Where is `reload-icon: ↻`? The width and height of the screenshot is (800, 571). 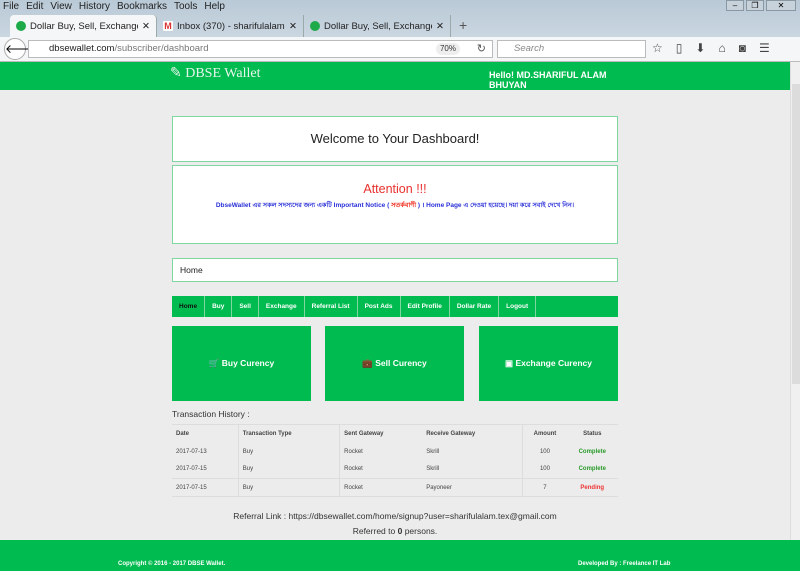
reload-icon: ↻ is located at coordinates (481, 49).